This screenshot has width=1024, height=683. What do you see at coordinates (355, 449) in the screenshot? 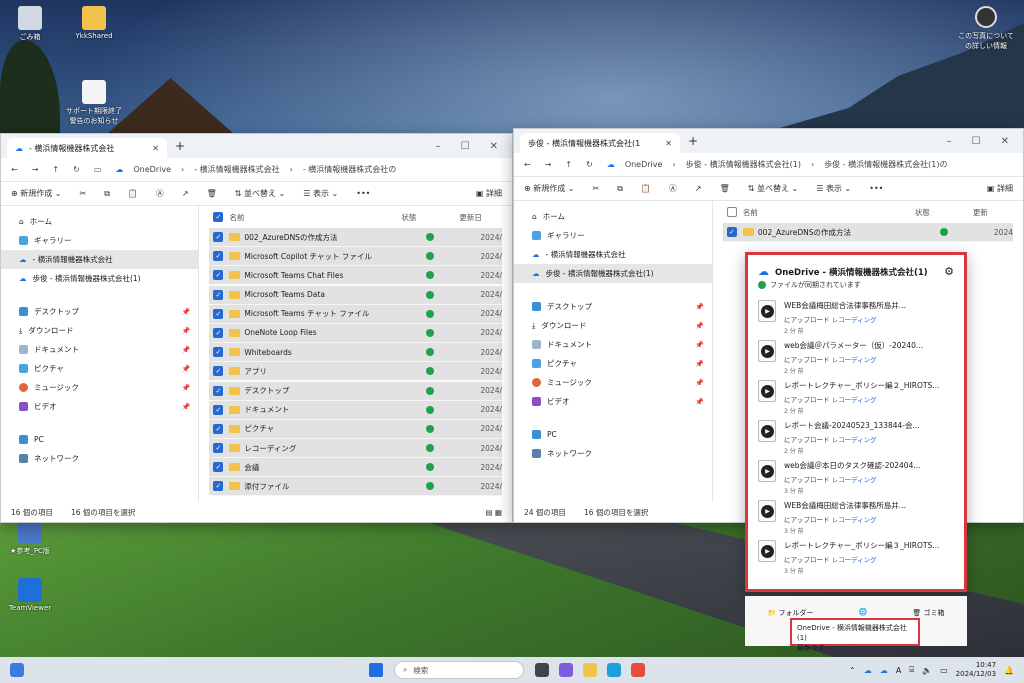
I see `table-row: ✓ レコーディング 2024/` at bounding box center [355, 449].